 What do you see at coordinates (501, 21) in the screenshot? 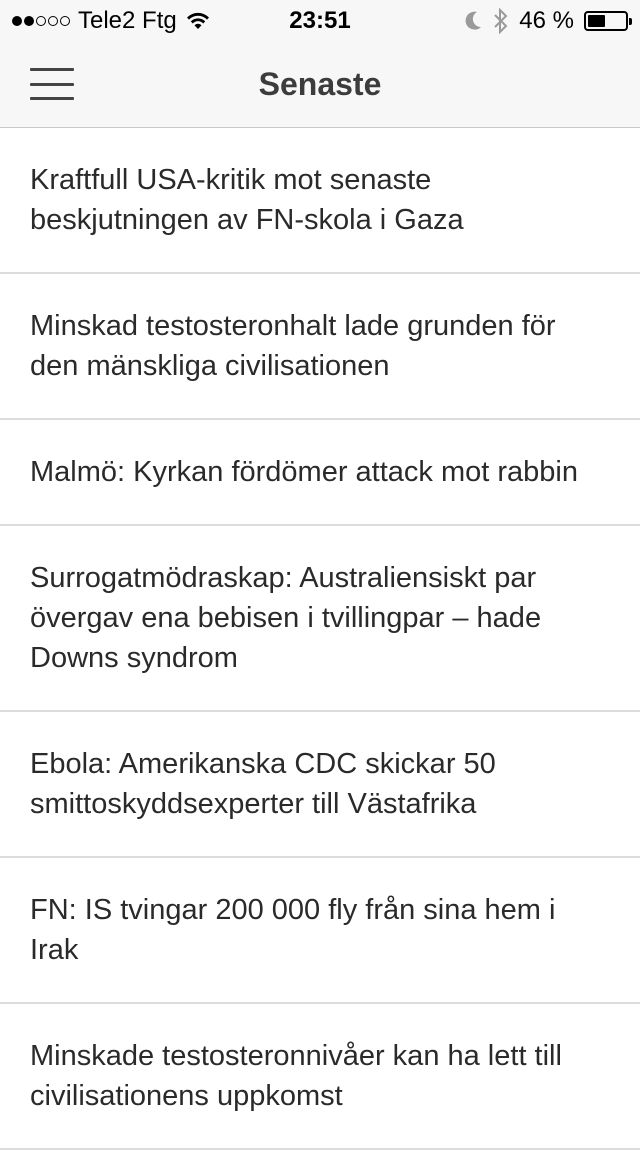
I see `bluetooth-icon` at bounding box center [501, 21].